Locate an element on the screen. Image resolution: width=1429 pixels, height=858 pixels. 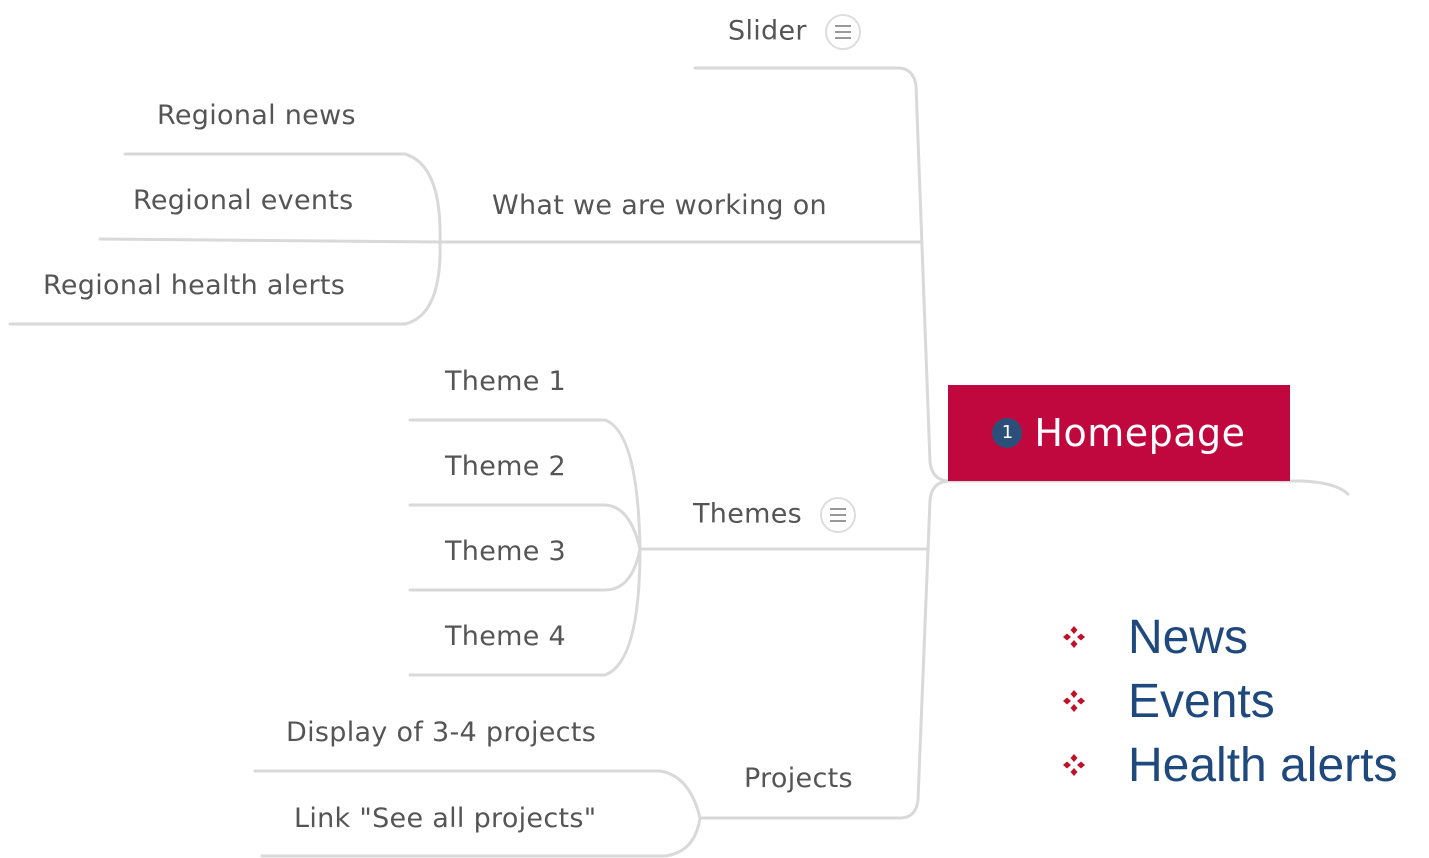
node-slider: Slider is located at coordinates (795, 32).